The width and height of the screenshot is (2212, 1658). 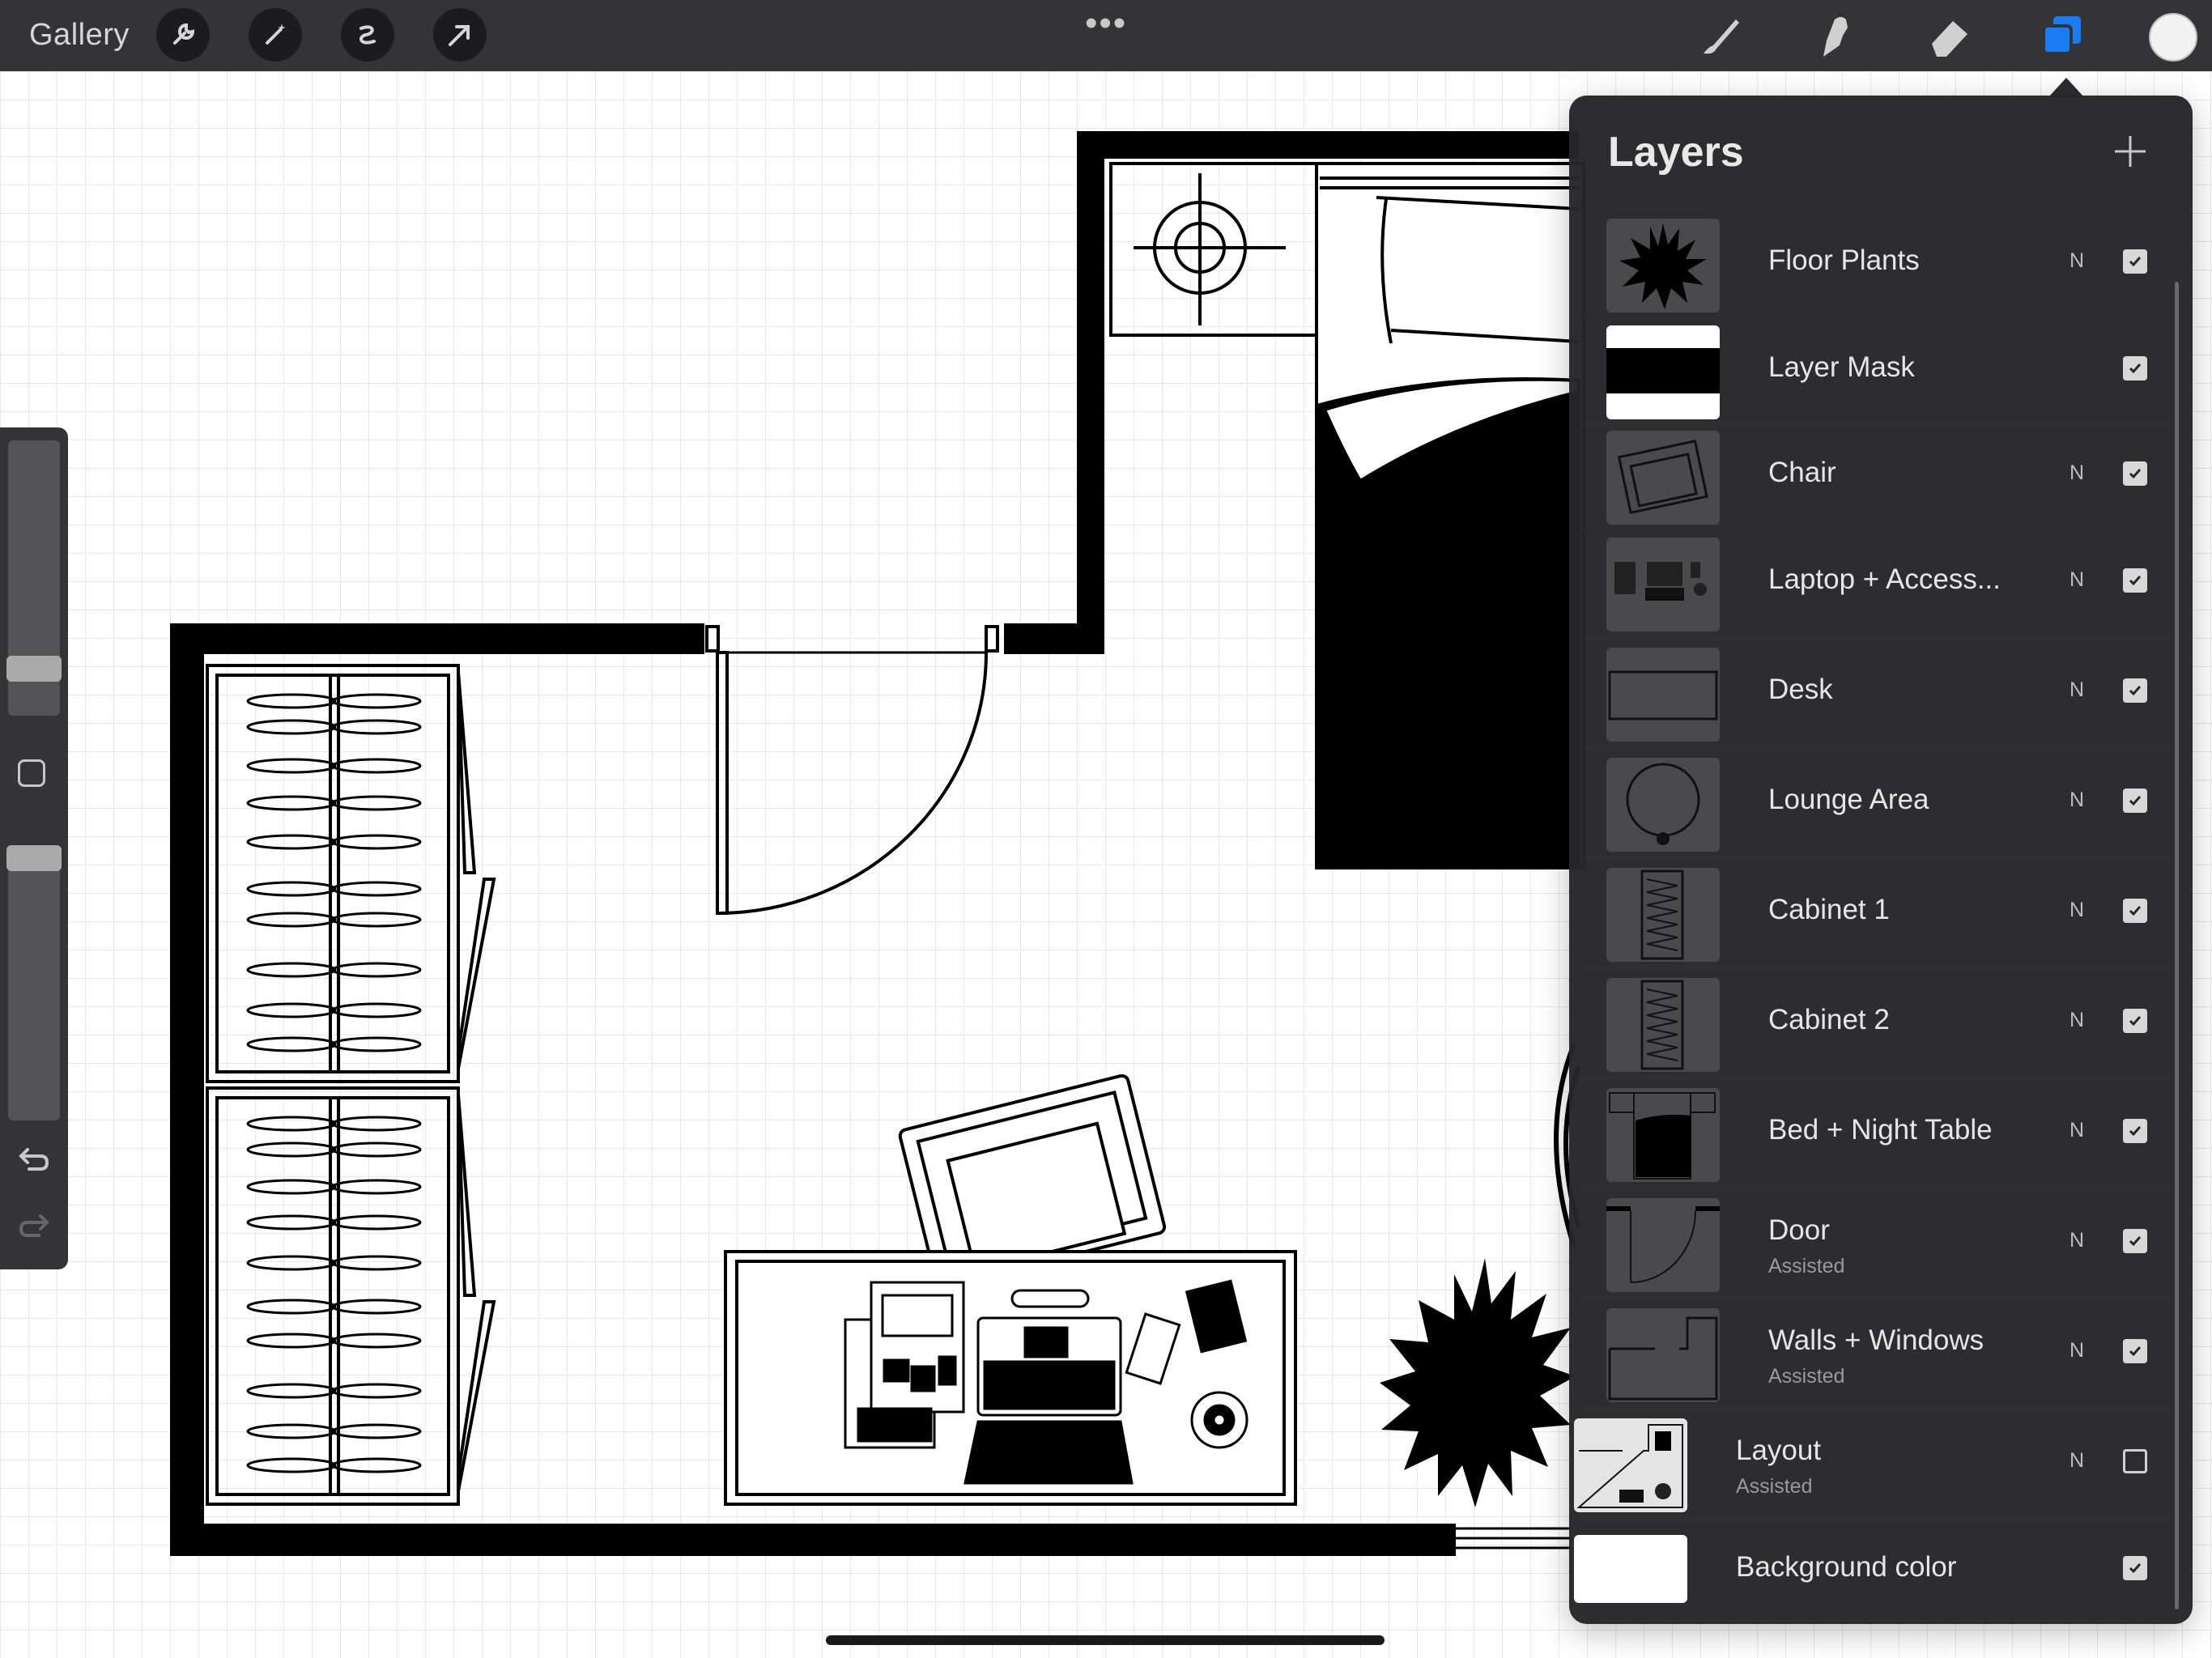 I want to click on transform-button, so click(x=460, y=35).